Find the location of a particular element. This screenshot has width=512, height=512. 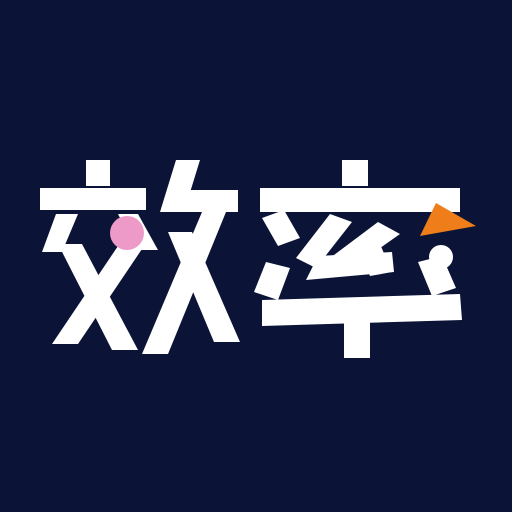

xiao-top-bar is located at coordinates (93, 199).